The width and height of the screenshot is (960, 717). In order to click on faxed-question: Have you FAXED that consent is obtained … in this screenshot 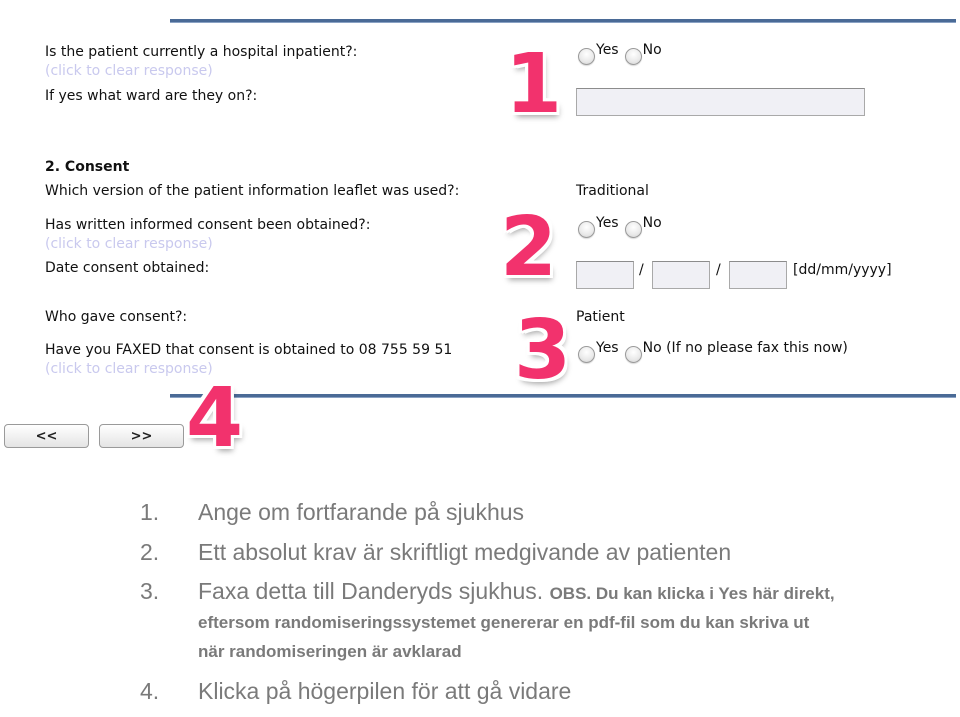, I will do `click(249, 350)`.